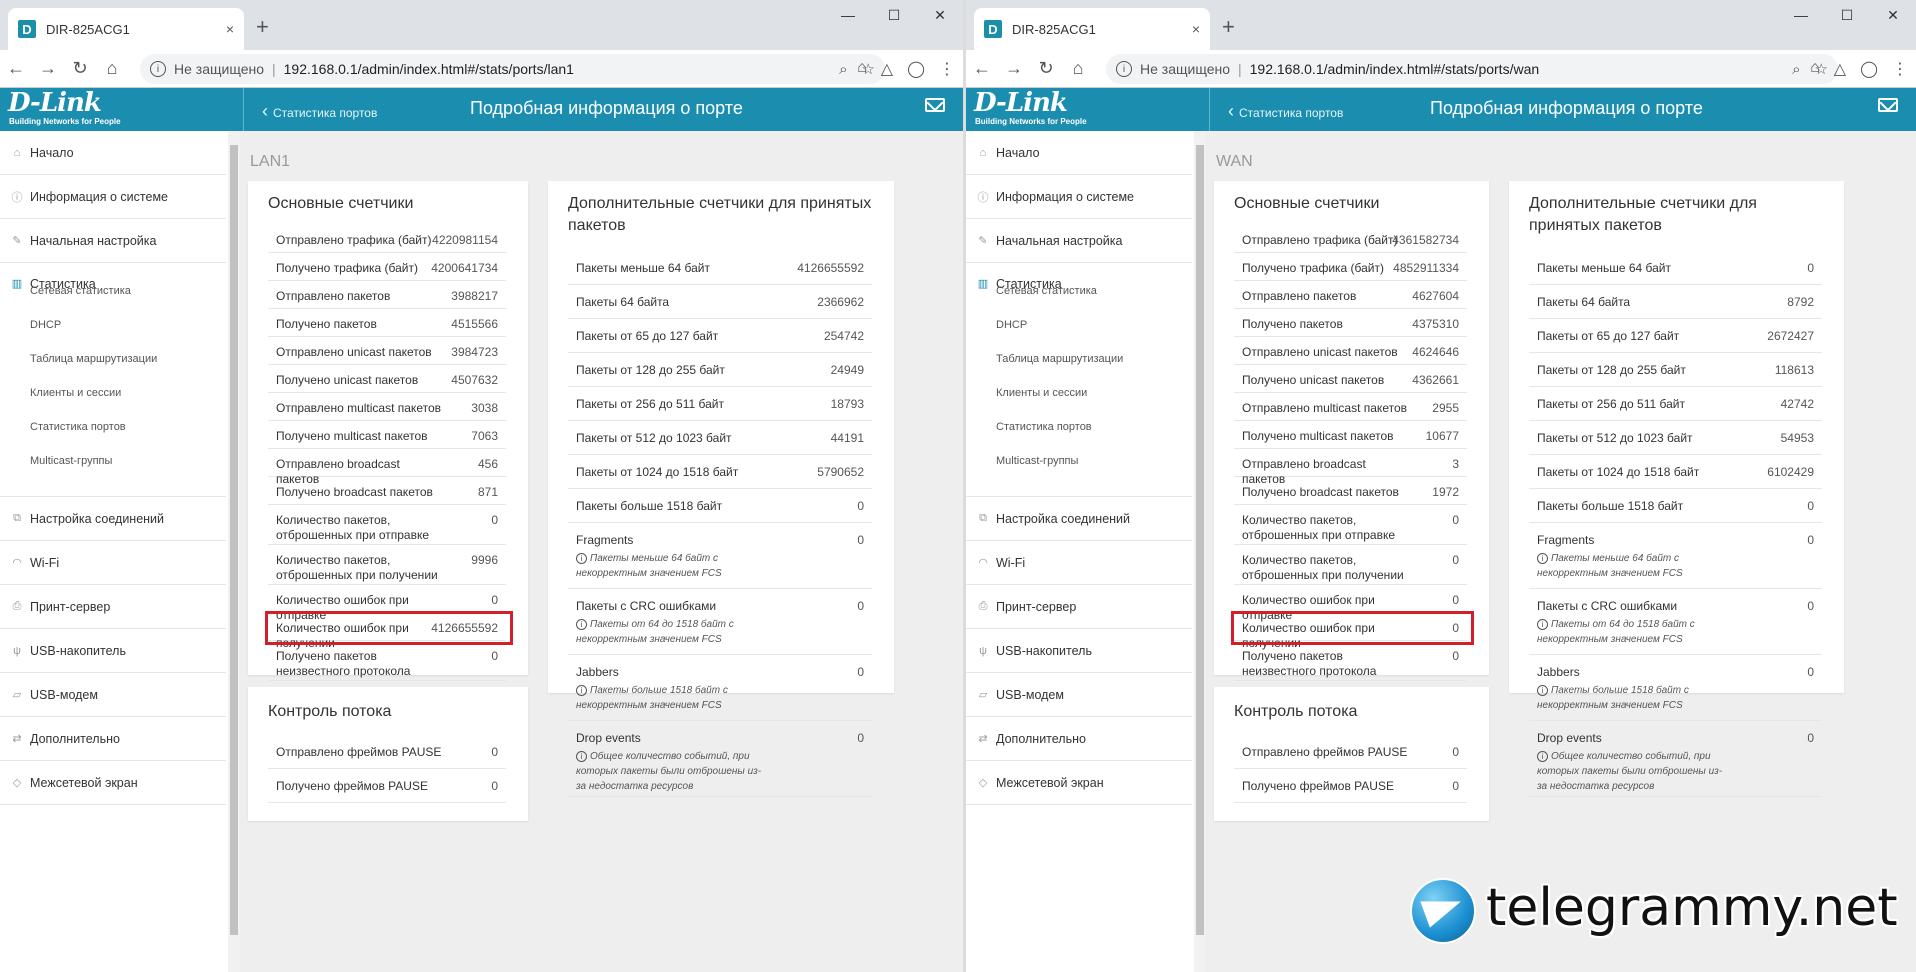 Image resolution: width=1916 pixels, height=972 pixels. What do you see at coordinates (474, 380) in the screenshot?
I see `counter-value: 4507632` at bounding box center [474, 380].